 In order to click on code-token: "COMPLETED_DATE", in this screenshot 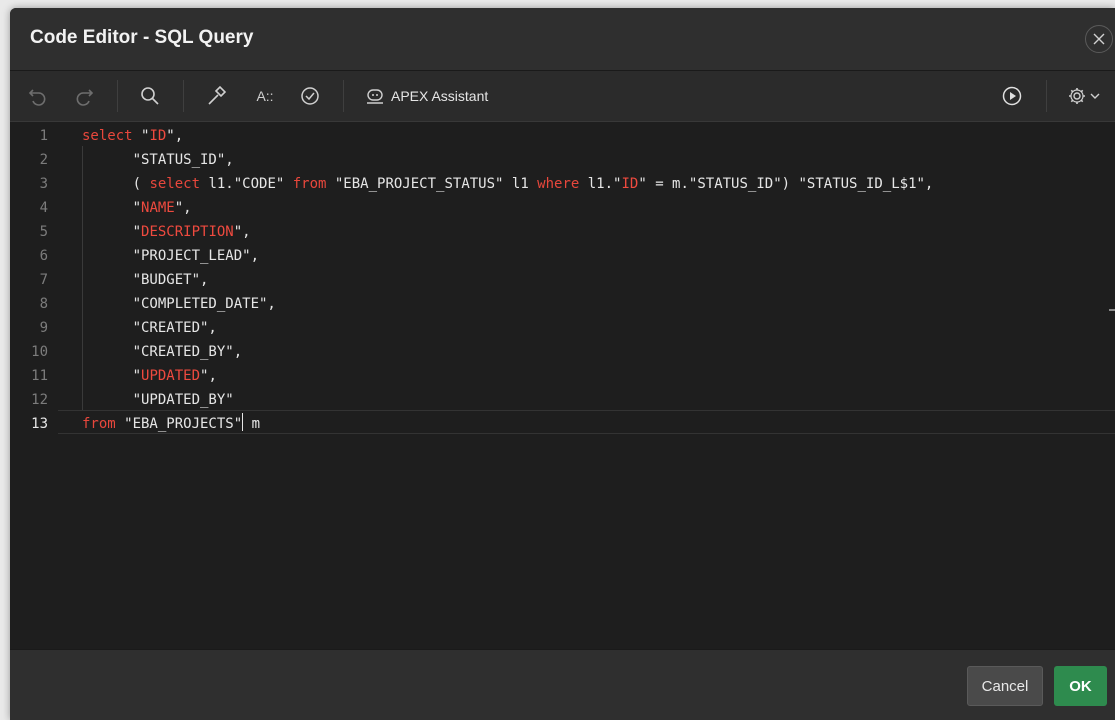, I will do `click(179, 304)`.